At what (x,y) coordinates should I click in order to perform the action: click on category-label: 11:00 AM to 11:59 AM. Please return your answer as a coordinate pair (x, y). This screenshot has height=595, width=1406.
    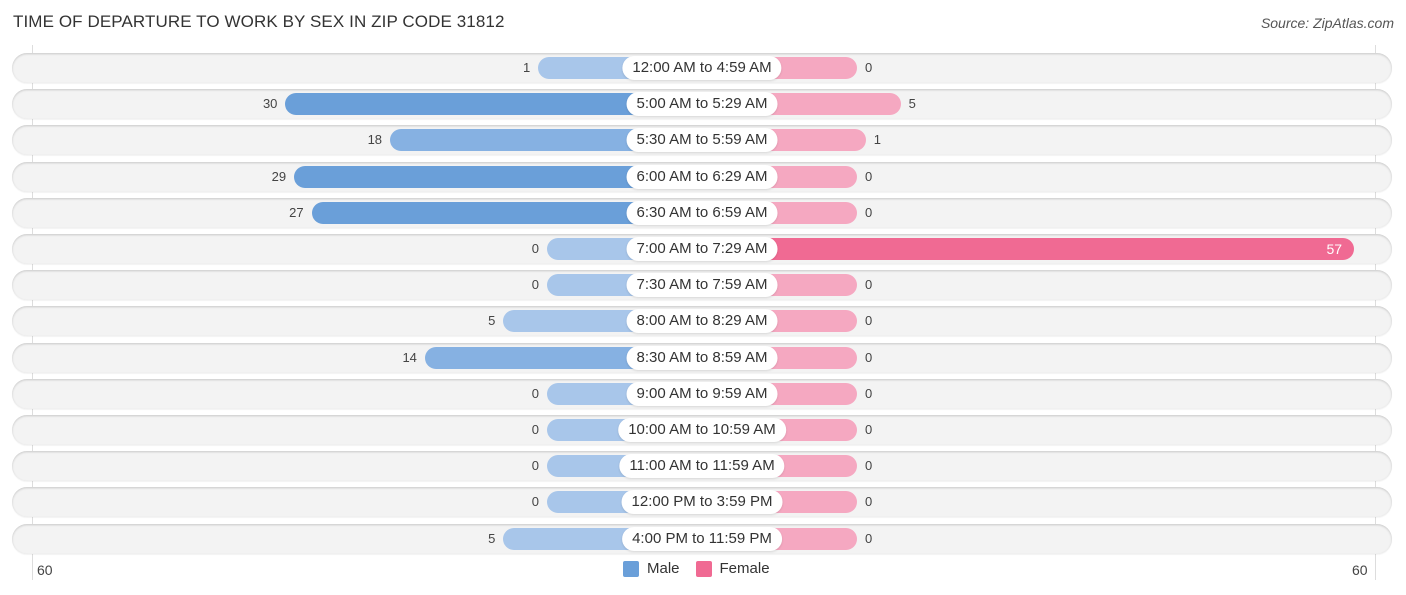
    Looking at the image, I should click on (702, 466).